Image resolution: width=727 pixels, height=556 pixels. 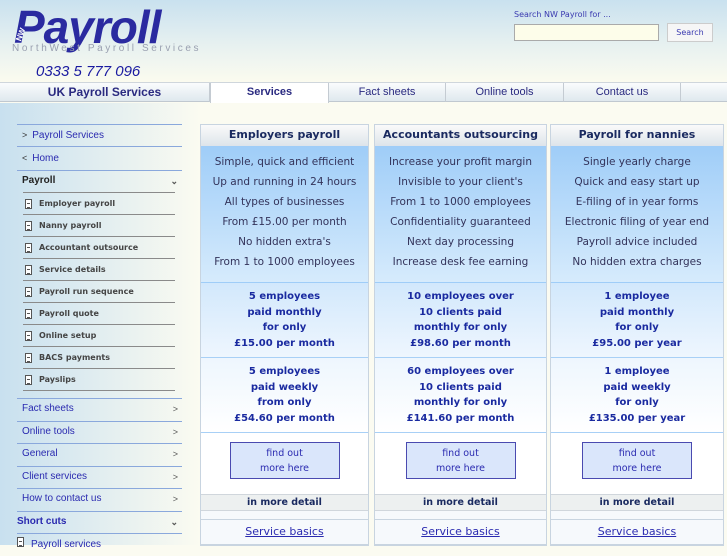 What do you see at coordinates (460, 327) in the screenshot?
I see `price-line: monthly for only` at bounding box center [460, 327].